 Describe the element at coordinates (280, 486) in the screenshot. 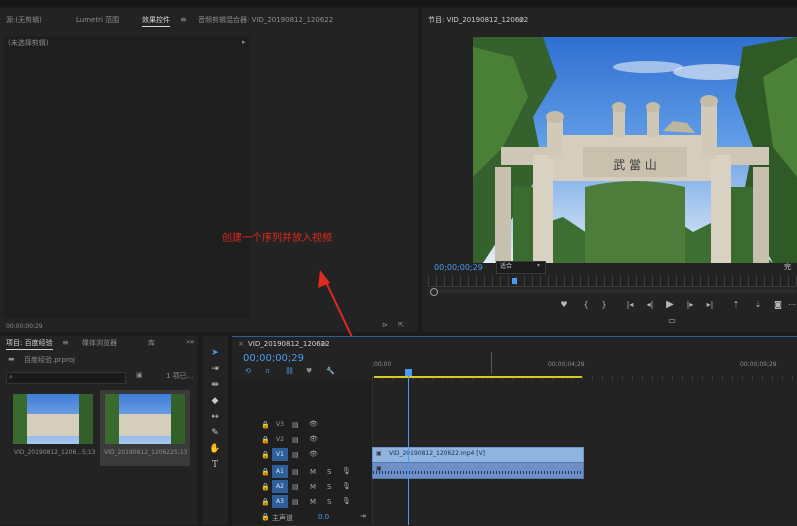

I see `track-label-a2: A2` at that location.